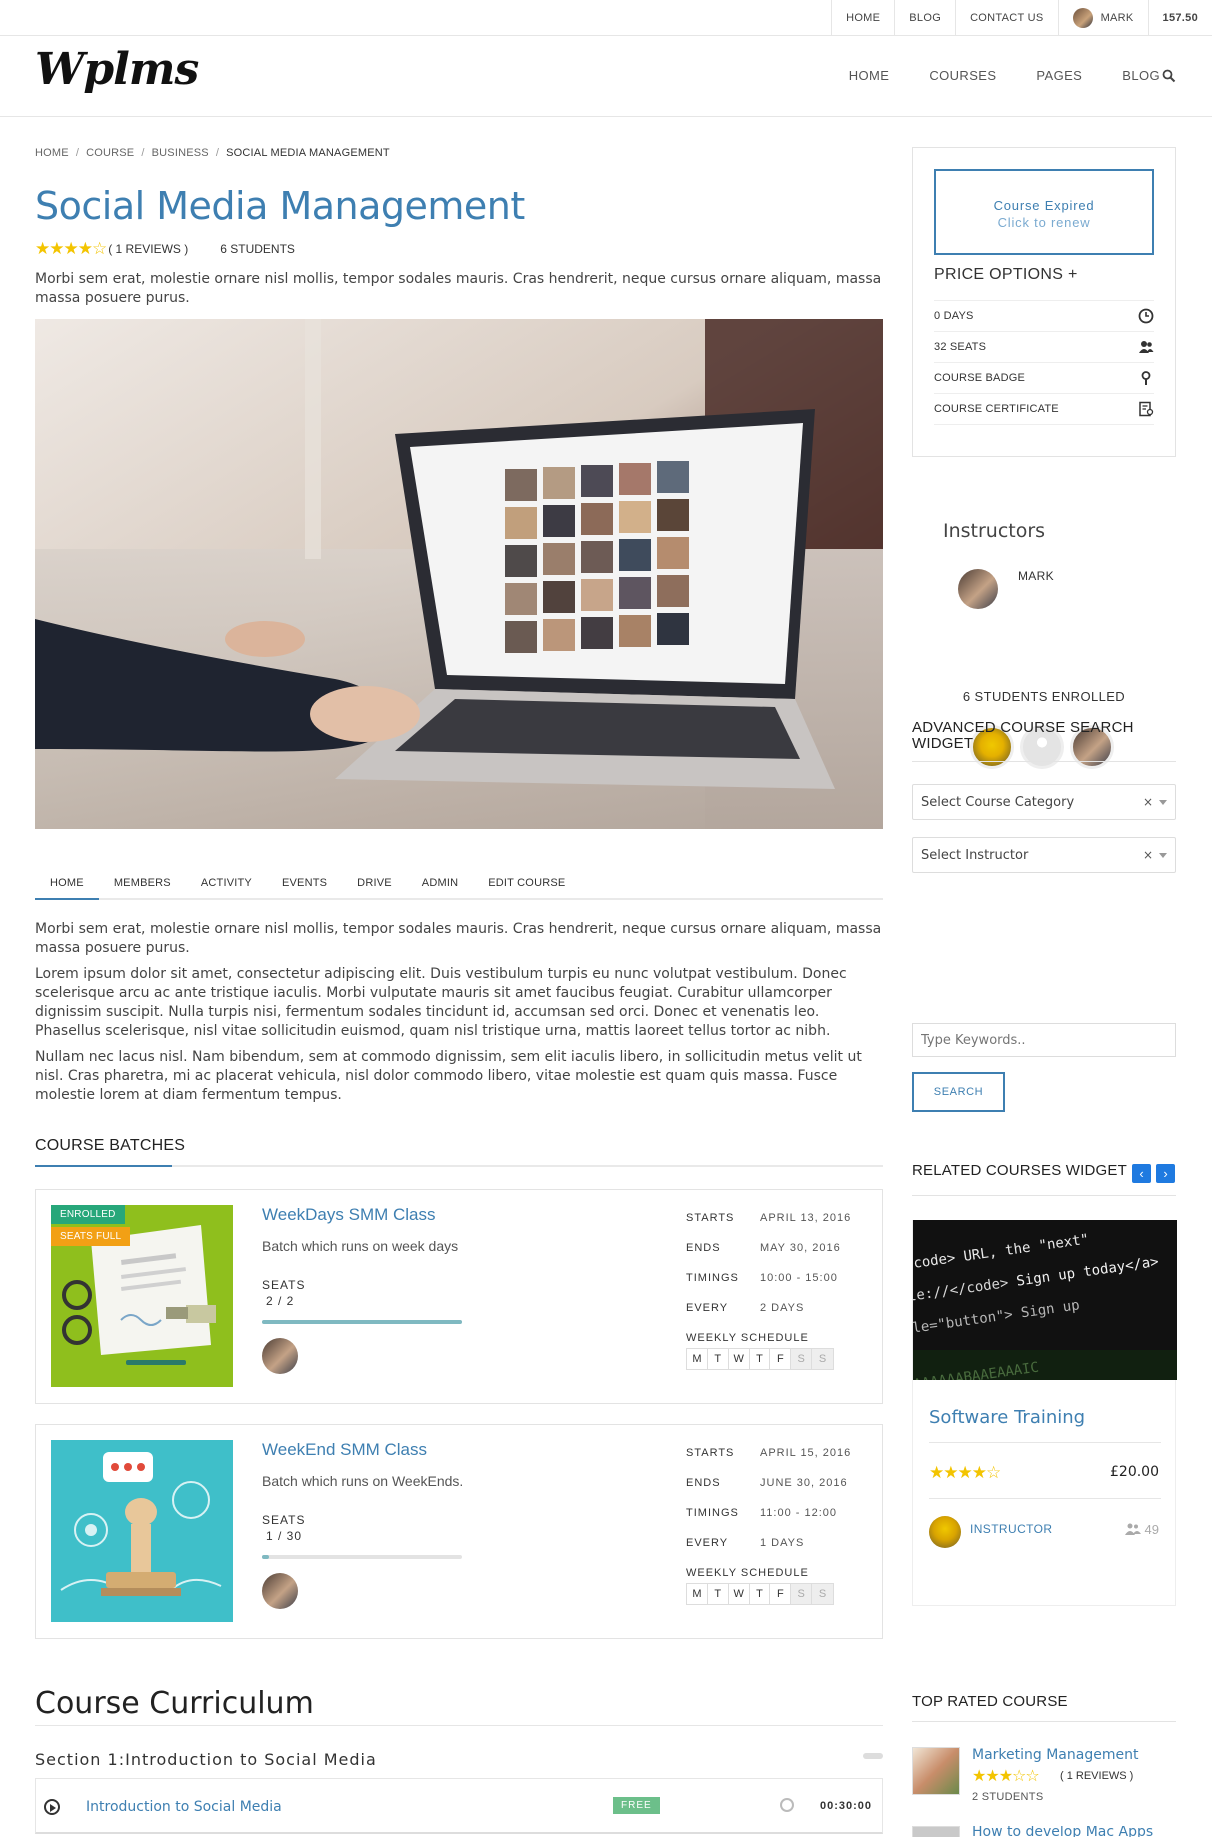 The width and height of the screenshot is (1212, 1837). I want to click on unit-title: Introduction to Social Media, so click(184, 1807).